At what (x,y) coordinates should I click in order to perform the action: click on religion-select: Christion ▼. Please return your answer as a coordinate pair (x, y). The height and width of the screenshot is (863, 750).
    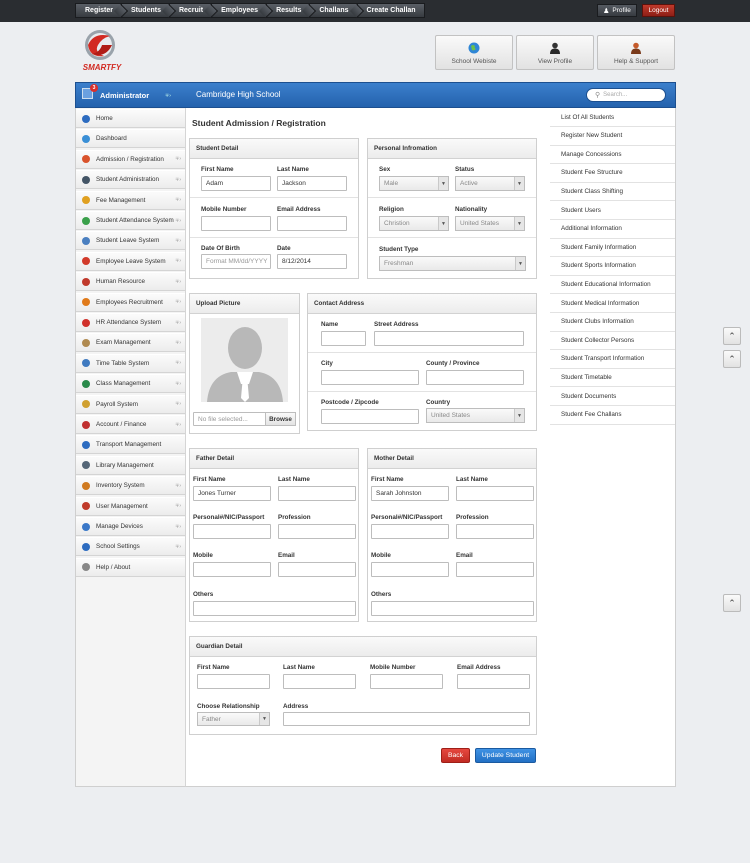
    Looking at the image, I should click on (414, 223).